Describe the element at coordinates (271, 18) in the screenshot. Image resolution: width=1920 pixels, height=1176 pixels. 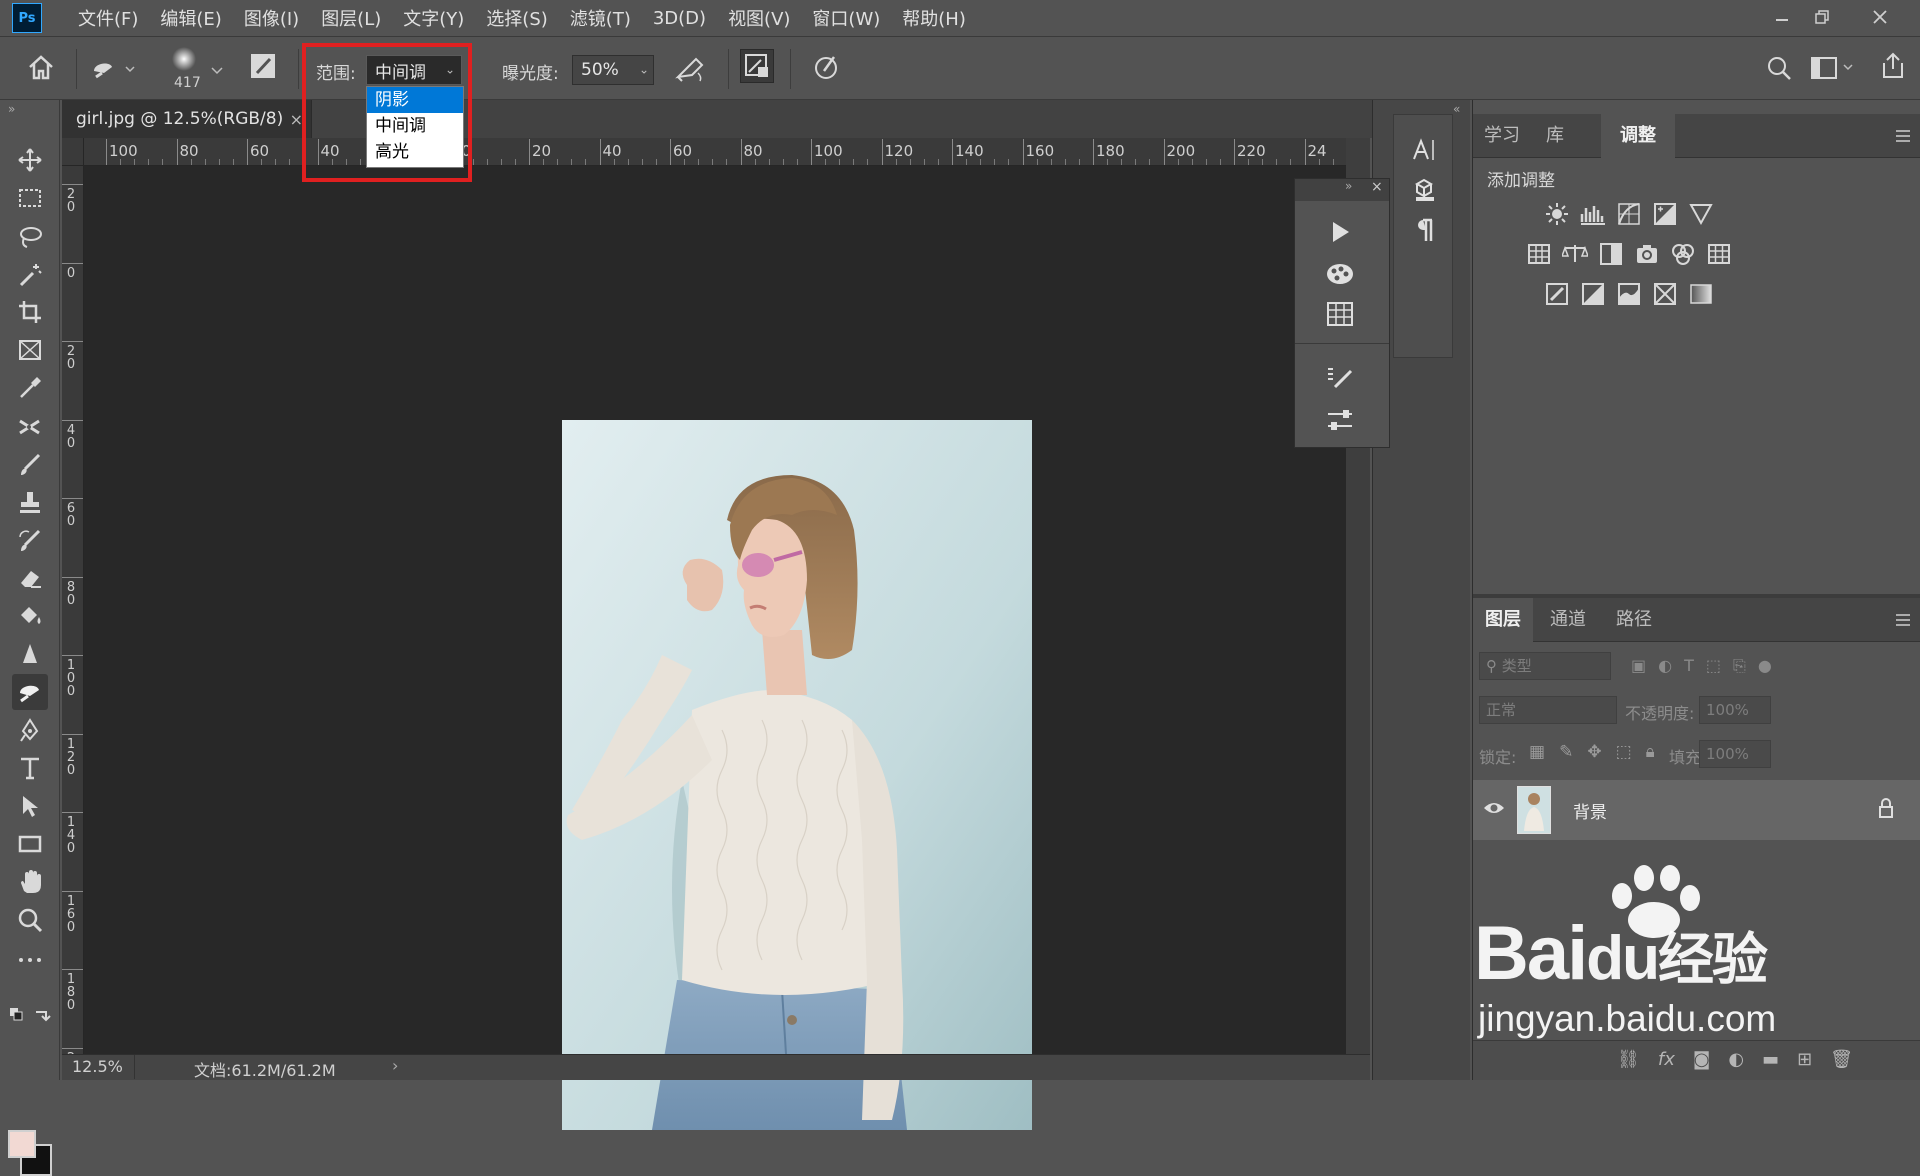
I see `menu-image: 图像(I)` at that location.